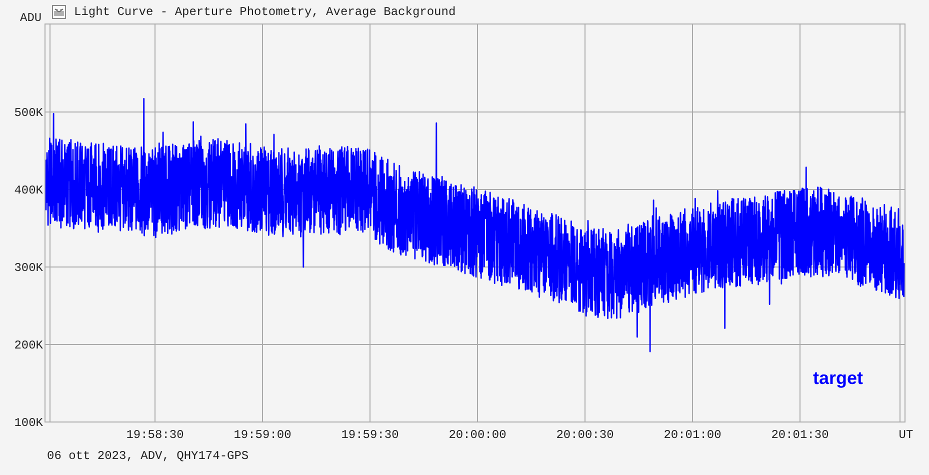 This screenshot has height=475, width=929. What do you see at coordinates (28, 423) in the screenshot?
I see `axis-tick-label: 100K` at bounding box center [28, 423].